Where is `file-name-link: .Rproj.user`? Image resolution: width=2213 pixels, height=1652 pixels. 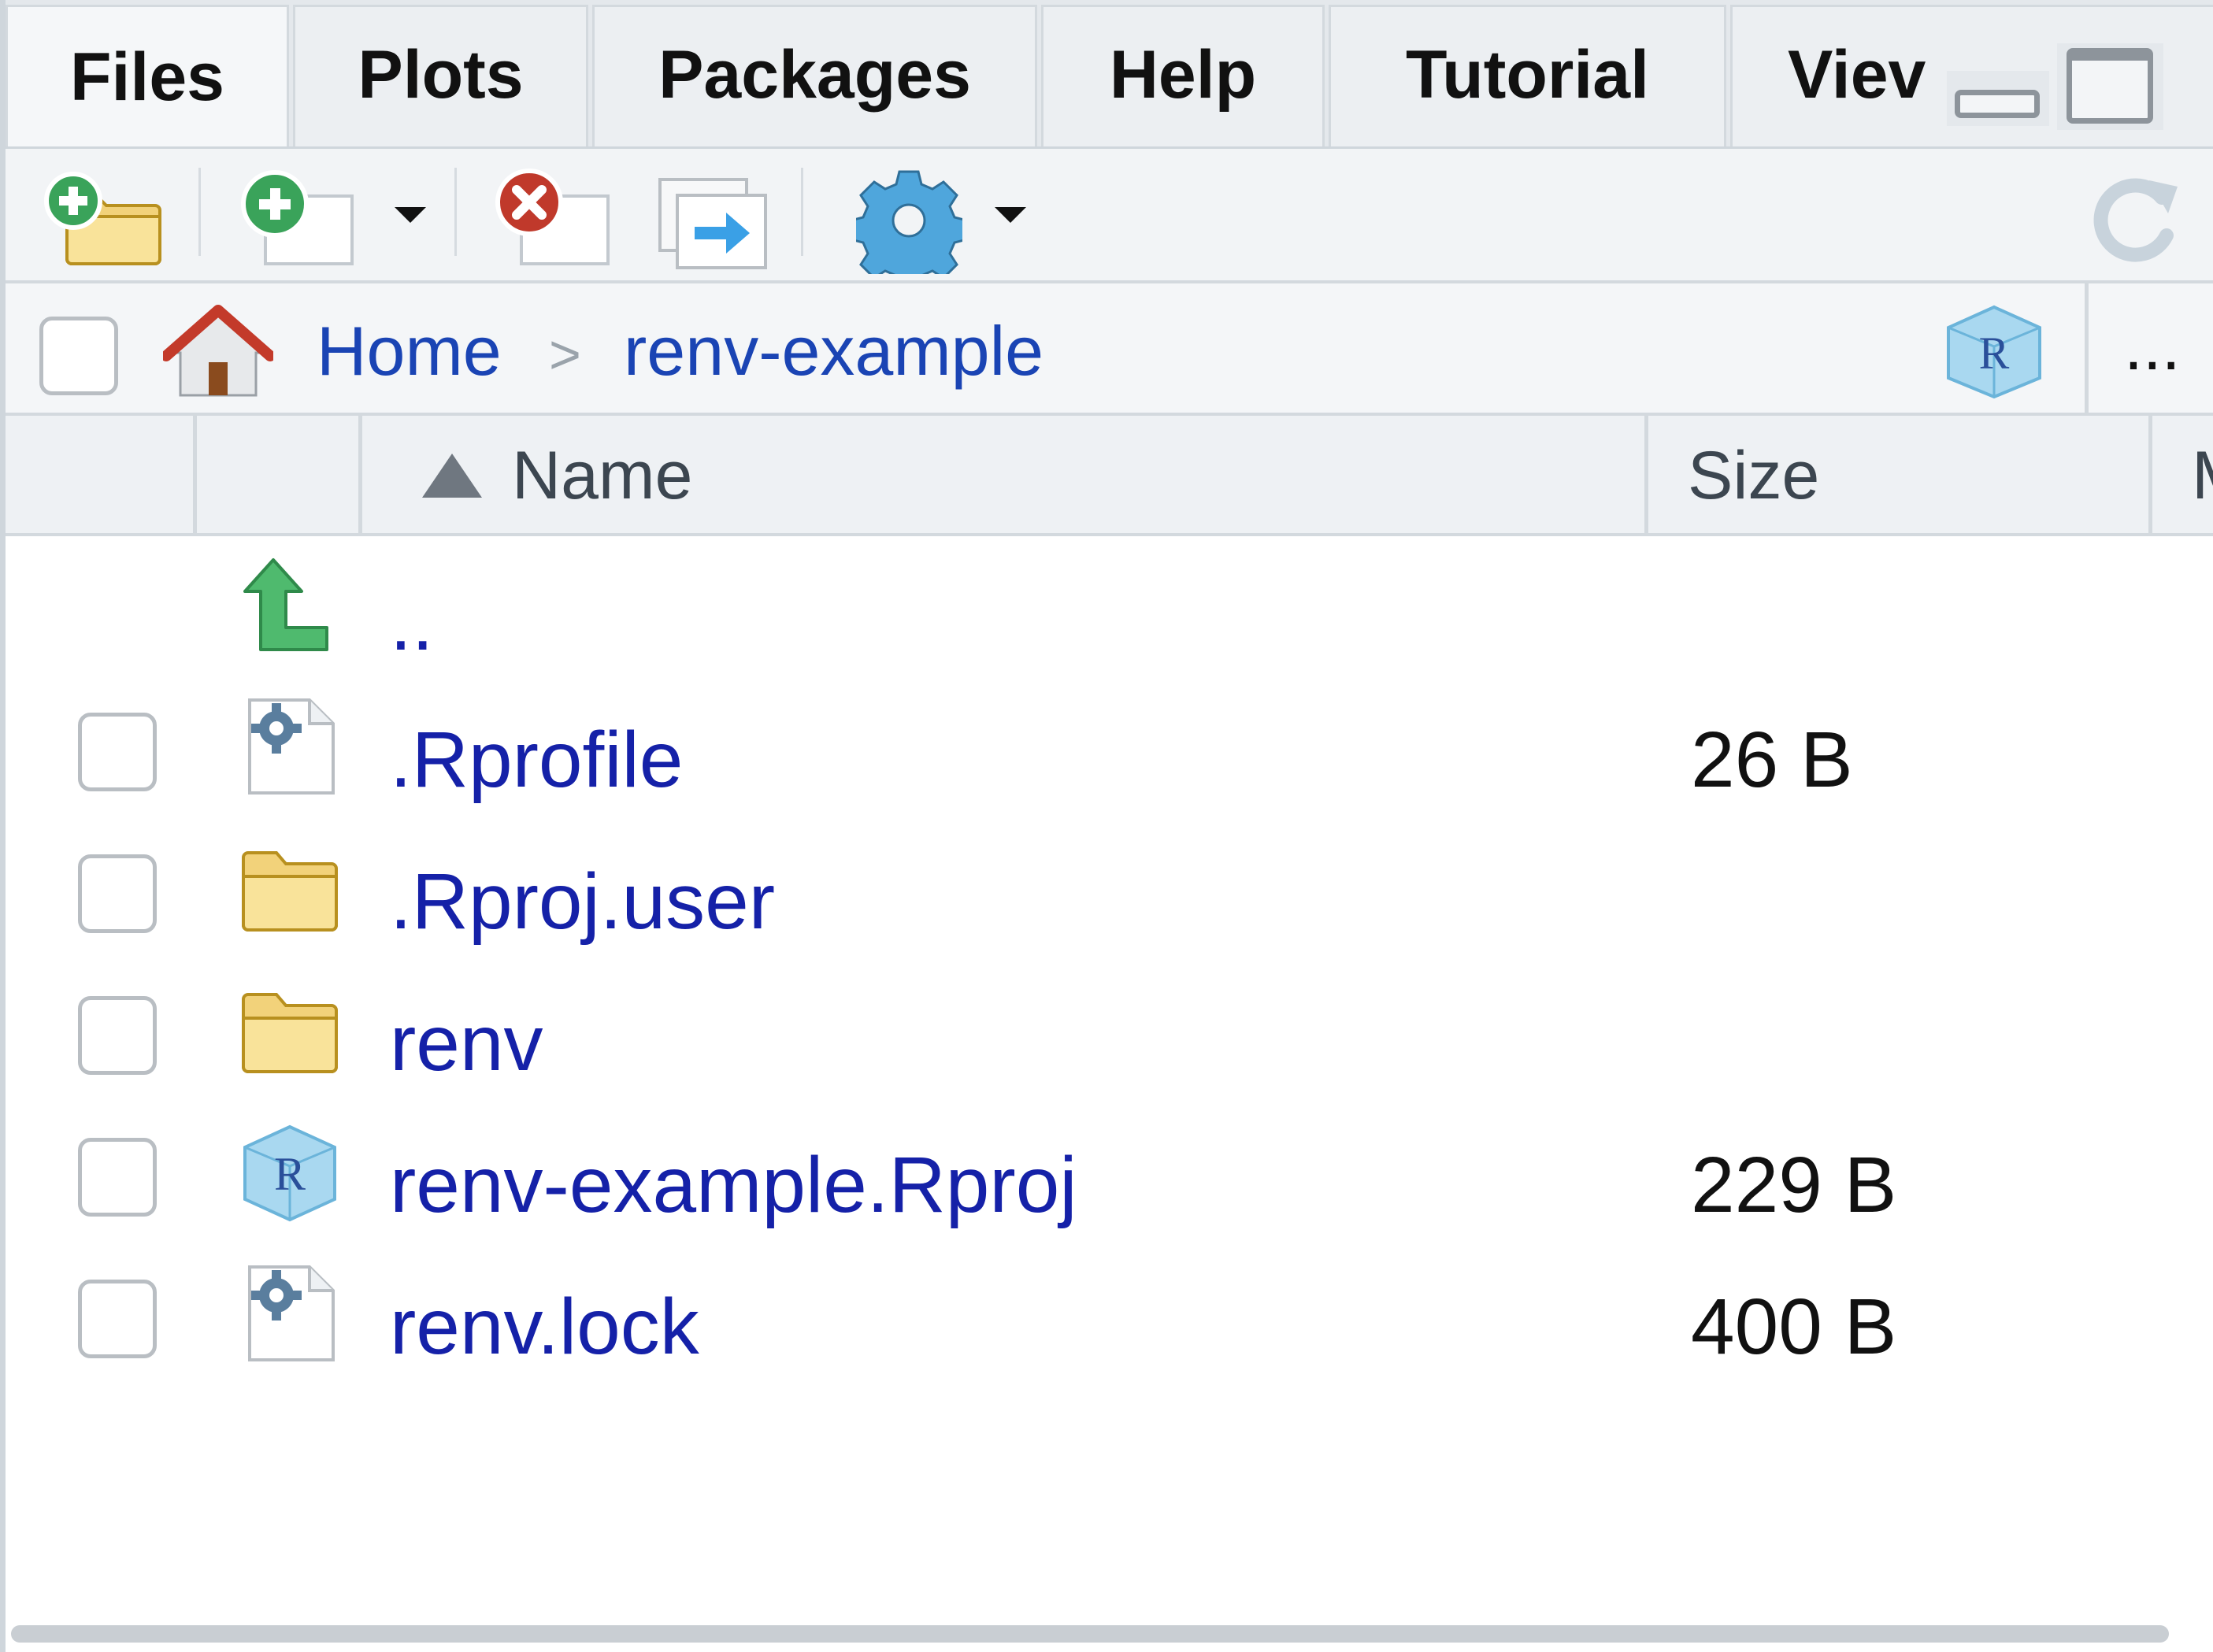
file-name-link: .Rproj.user is located at coordinates (583, 901).